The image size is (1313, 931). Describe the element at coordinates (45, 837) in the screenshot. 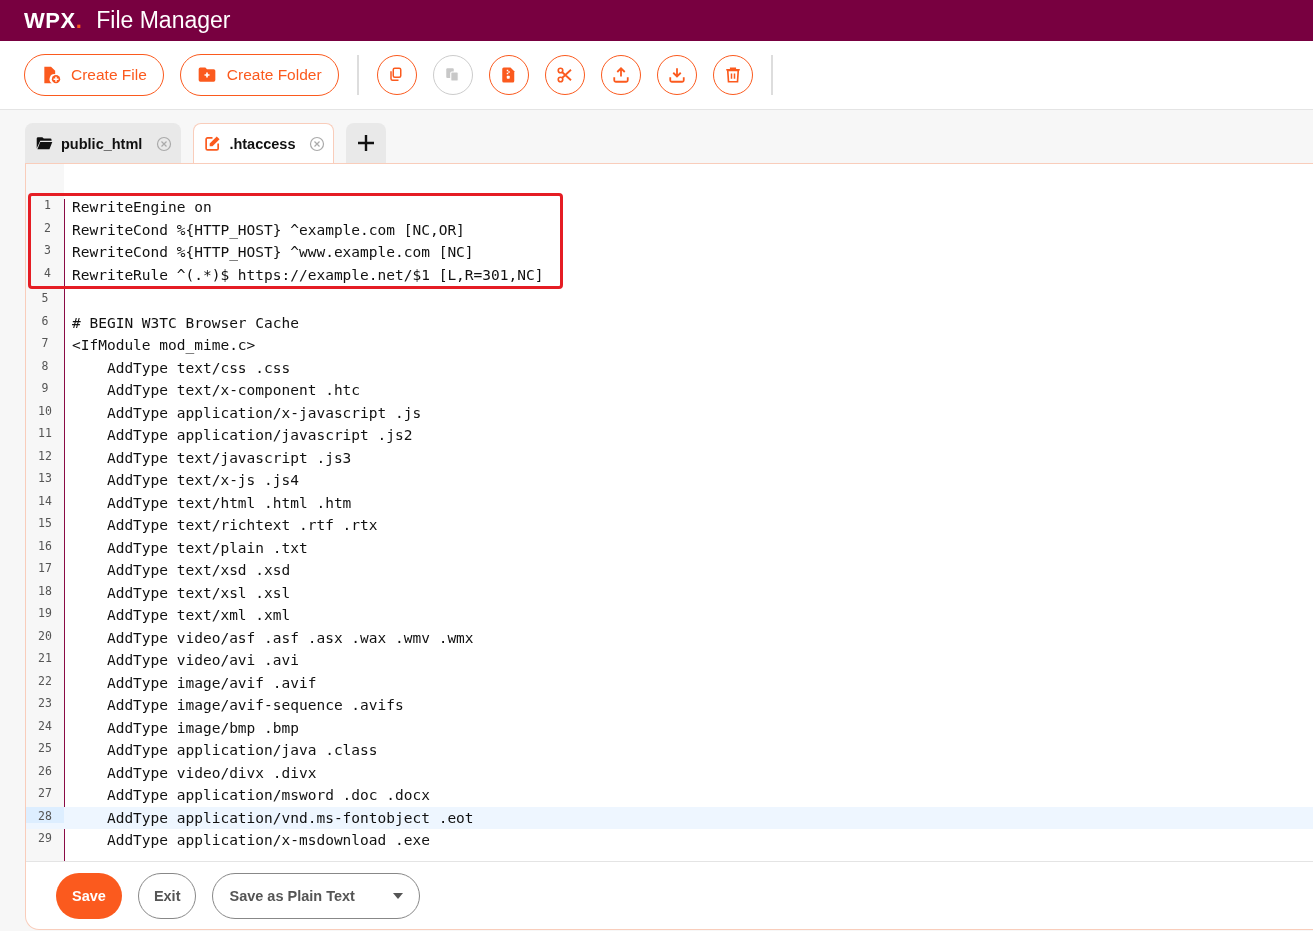

I see `line-number: 29` at that location.